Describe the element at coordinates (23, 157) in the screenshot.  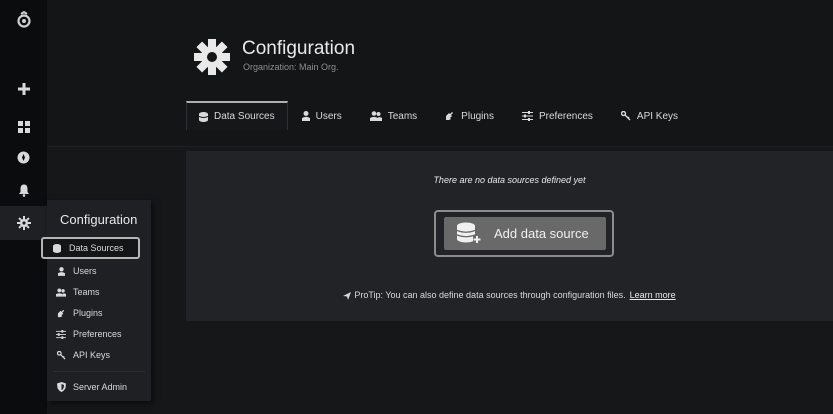
I see `explore-compass-icon` at that location.